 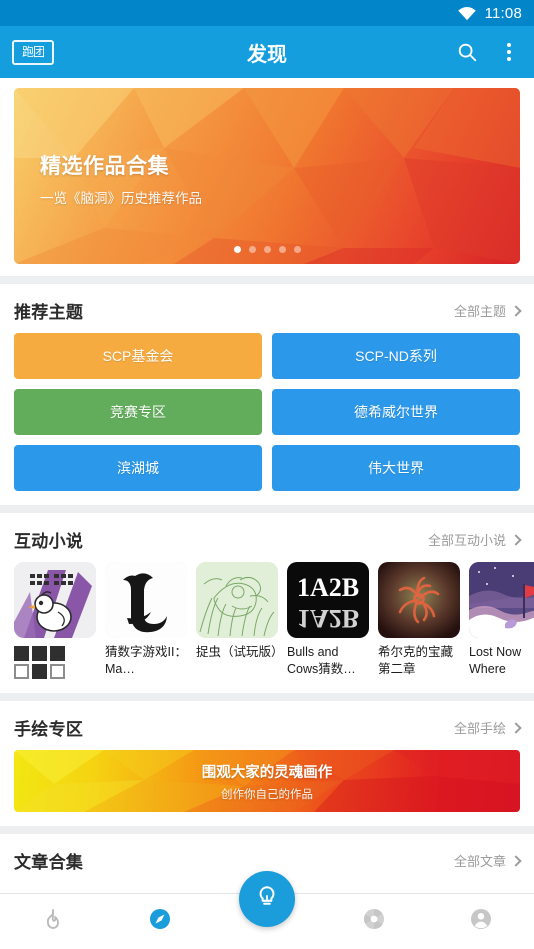 I want to click on articles-more-link: 全部文章, so click(x=487, y=860).